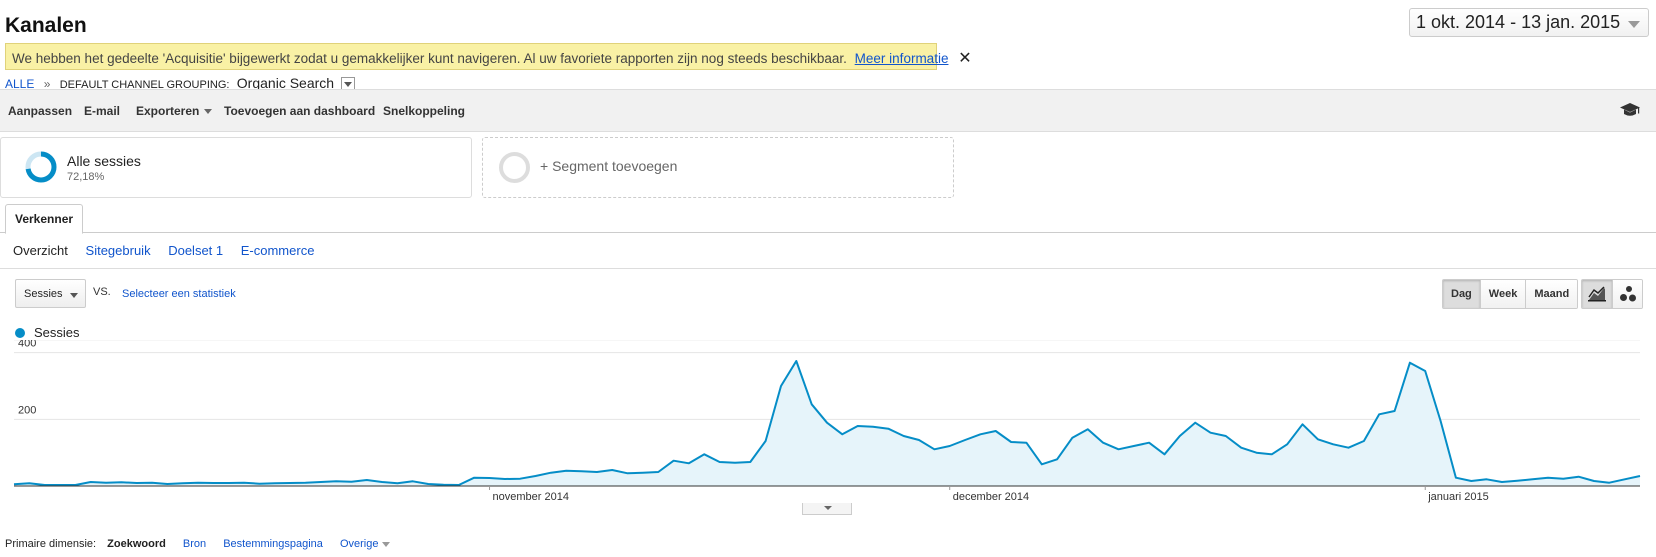  Describe the element at coordinates (136, 544) in the screenshot. I see `dimension-keyword: Zoekwoord` at that location.